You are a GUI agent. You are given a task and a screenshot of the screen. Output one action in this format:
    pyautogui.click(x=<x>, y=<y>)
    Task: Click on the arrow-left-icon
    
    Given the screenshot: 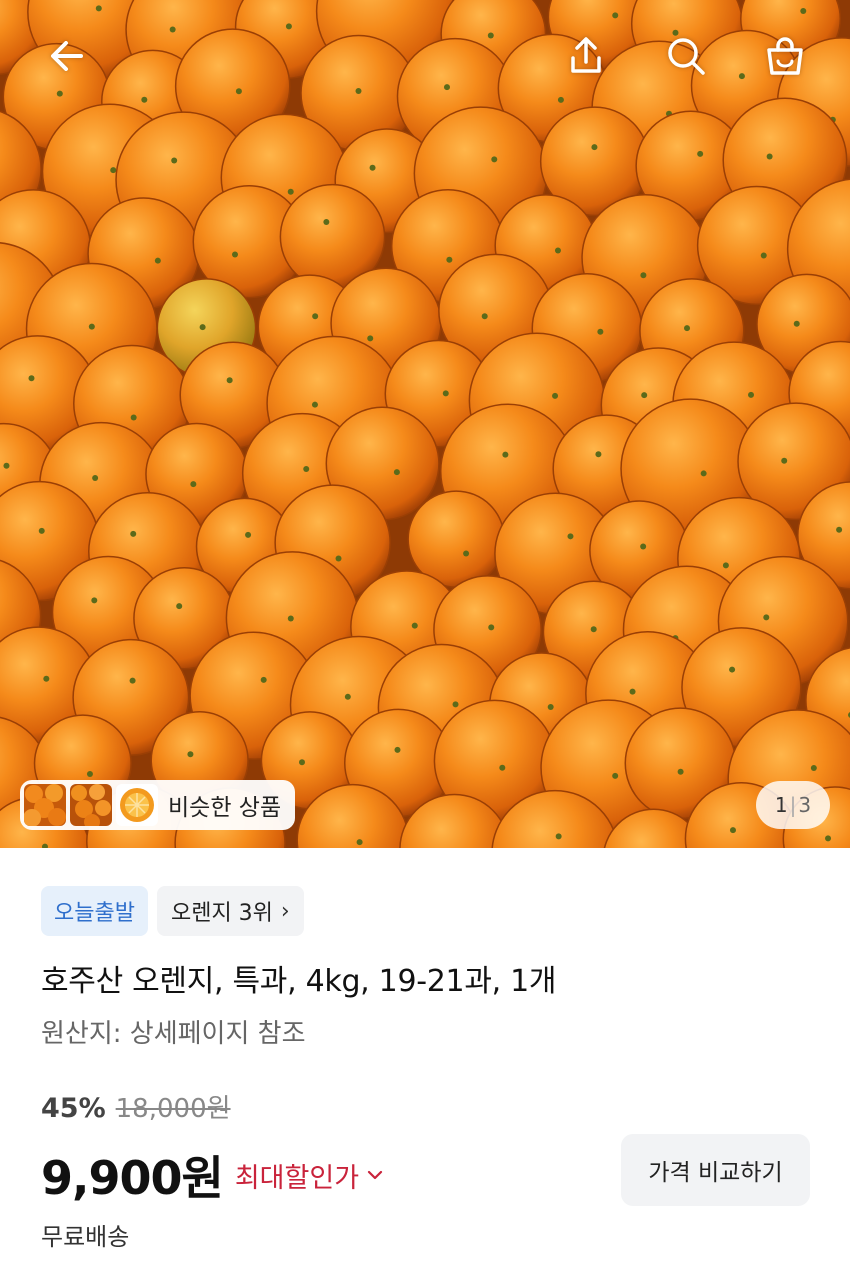 What is the action you would take?
    pyautogui.click(x=67, y=56)
    